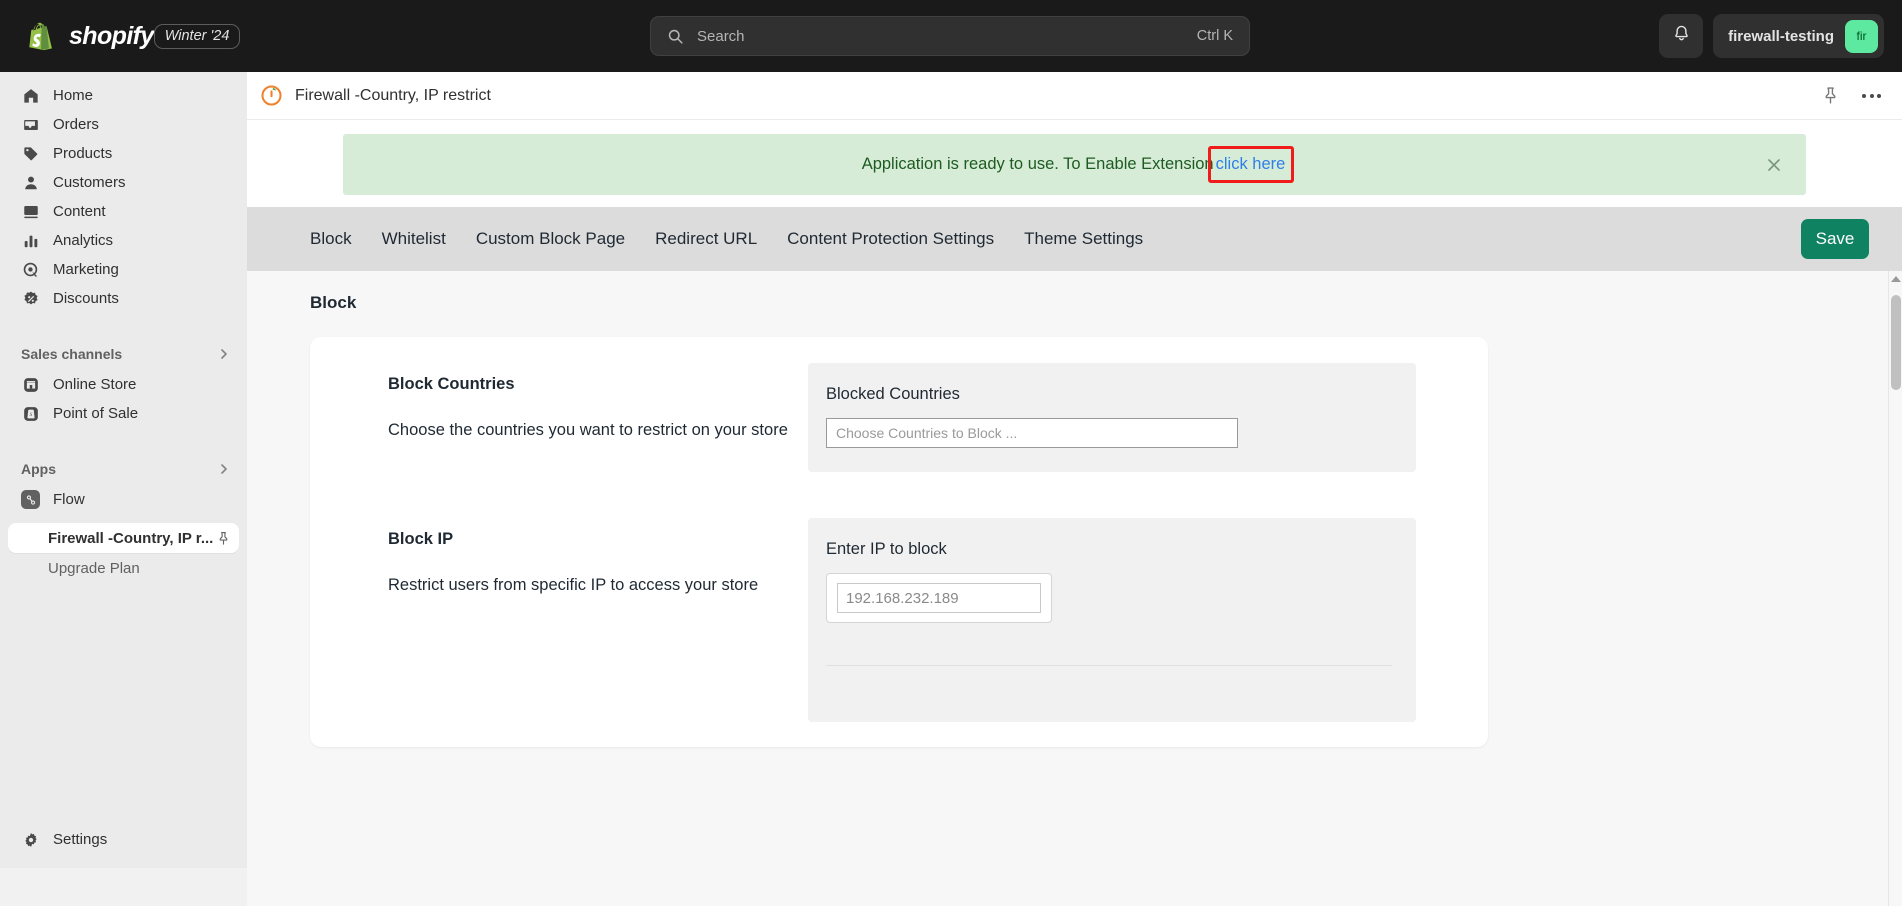 The height and width of the screenshot is (906, 1902). What do you see at coordinates (947, 36) in the screenshot?
I see `search-input: Search` at bounding box center [947, 36].